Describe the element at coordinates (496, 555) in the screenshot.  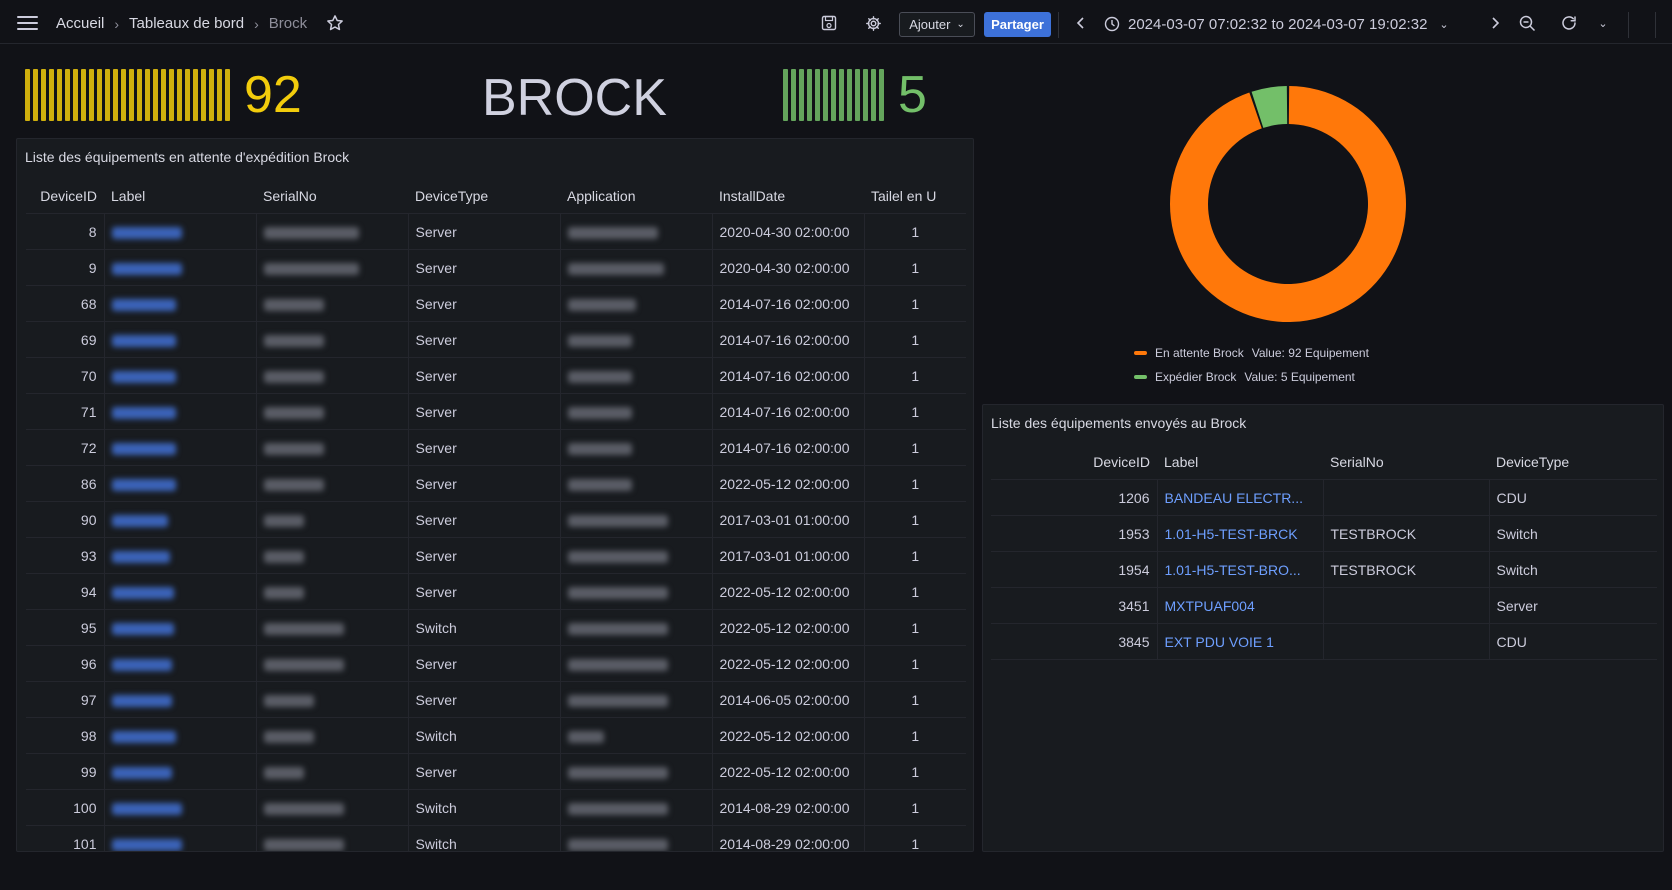
I see `table-row: 93 Server 2017-03-01 01:00:00 1` at that location.